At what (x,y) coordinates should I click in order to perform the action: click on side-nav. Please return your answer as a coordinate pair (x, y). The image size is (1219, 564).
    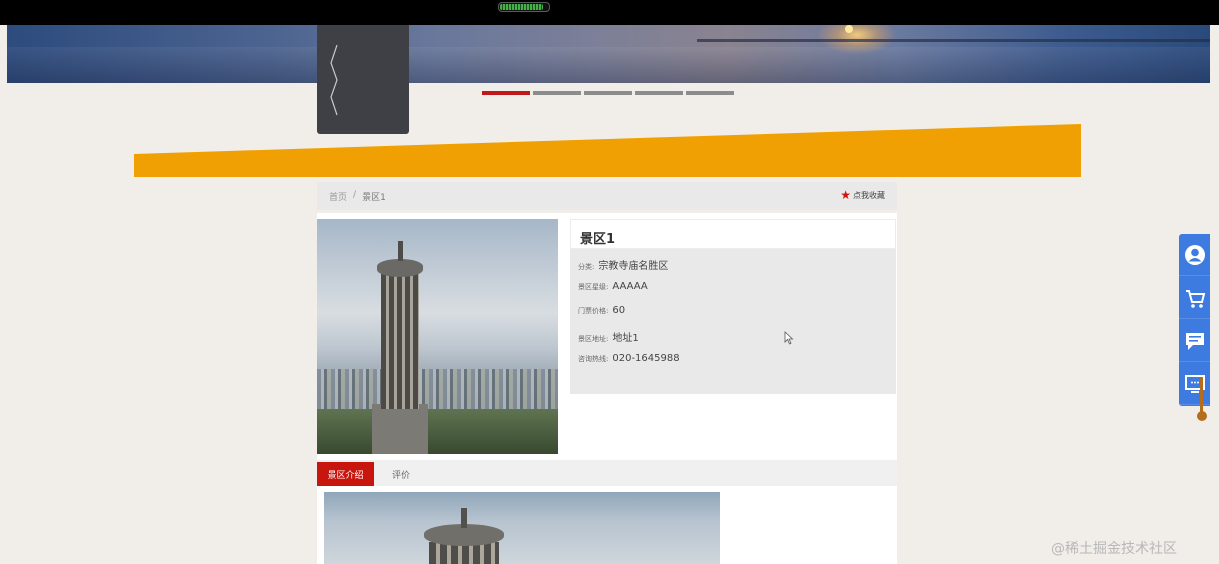
    Looking at the image, I should click on (1194, 320).